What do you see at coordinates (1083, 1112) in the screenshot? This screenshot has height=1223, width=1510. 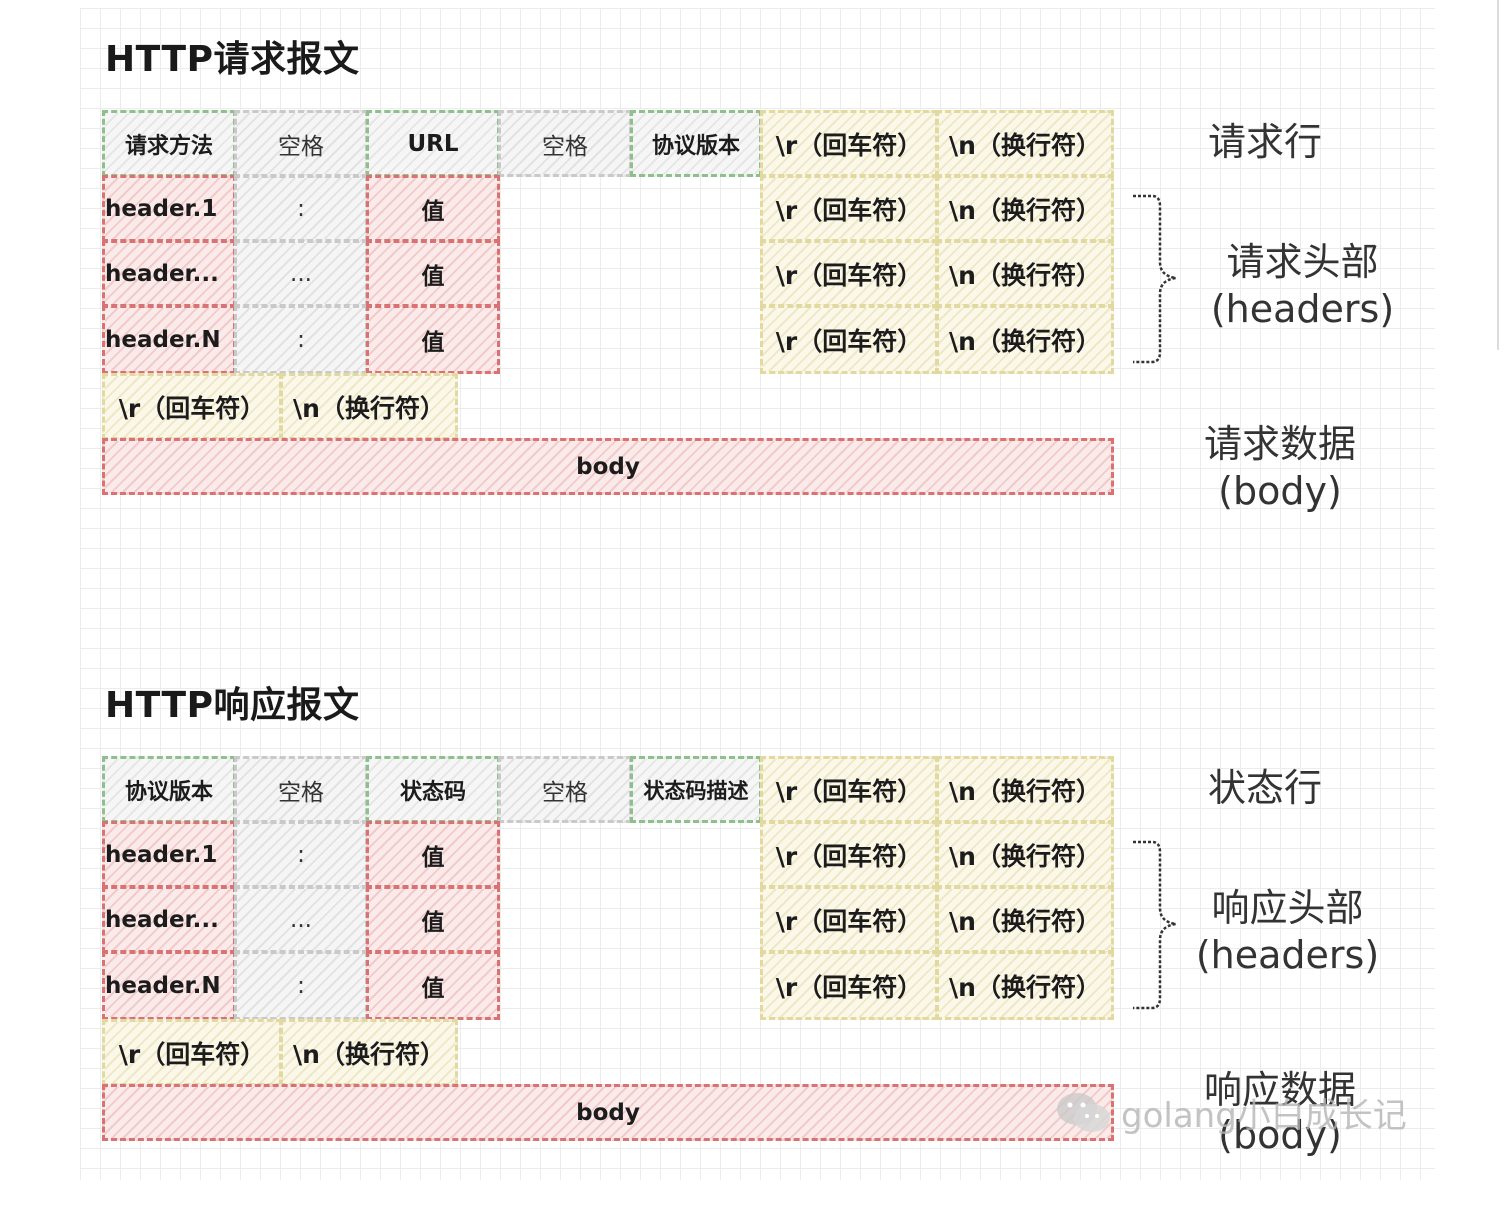 I see `wechat-icon` at bounding box center [1083, 1112].